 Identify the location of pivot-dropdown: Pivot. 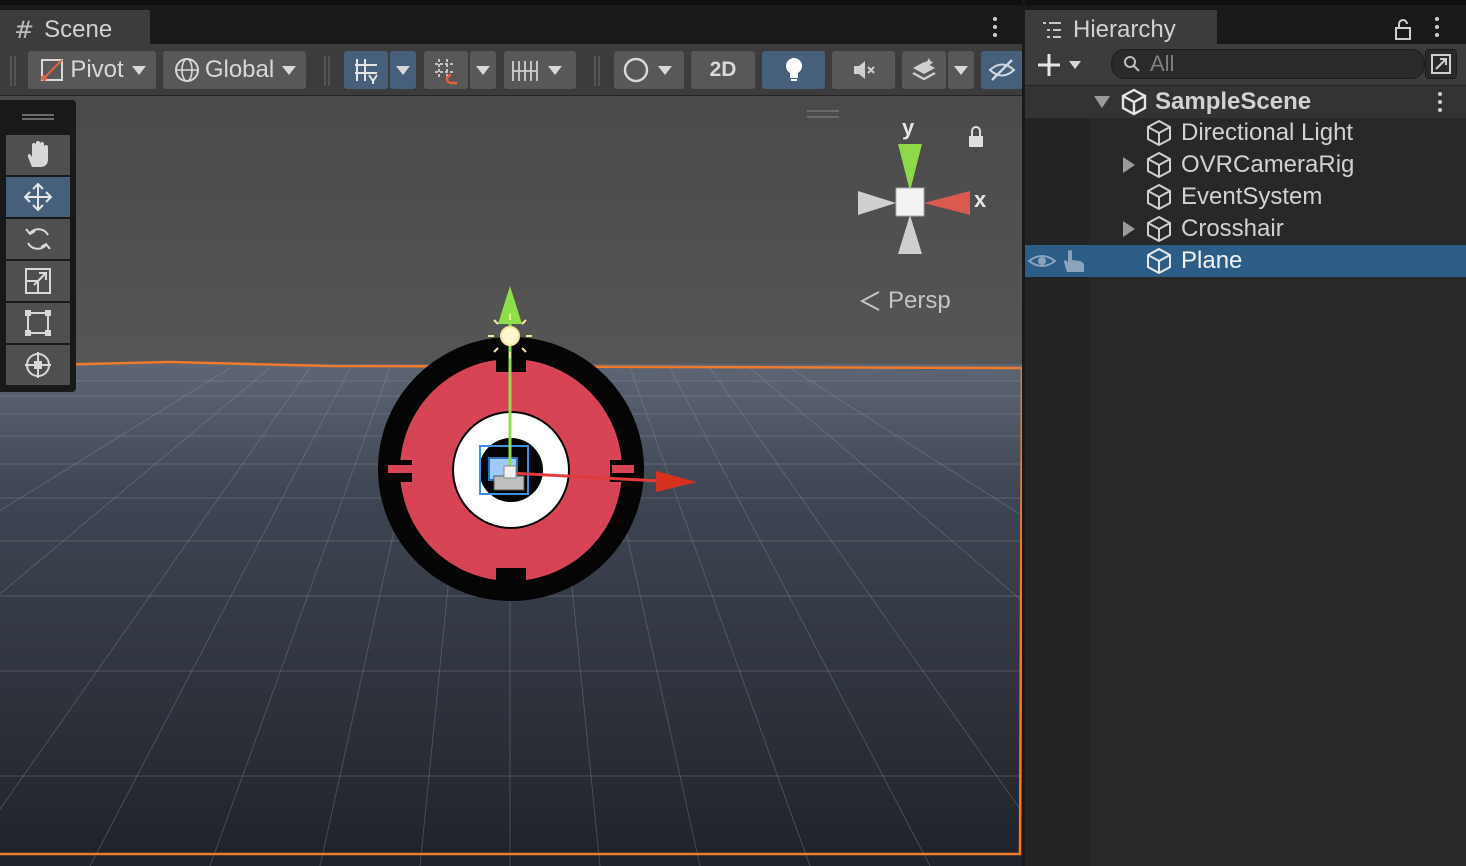
(92, 70).